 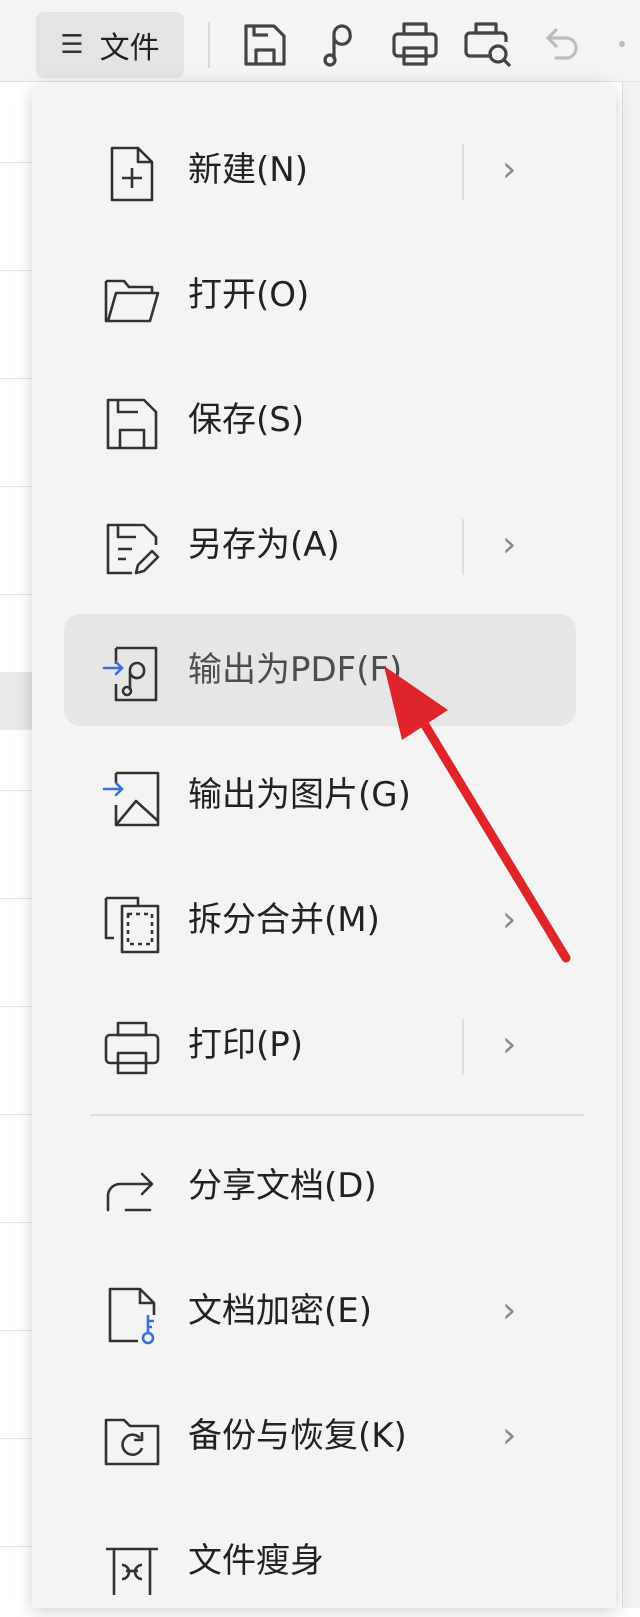 What do you see at coordinates (132, 1565) in the screenshot?
I see `slim-icon` at bounding box center [132, 1565].